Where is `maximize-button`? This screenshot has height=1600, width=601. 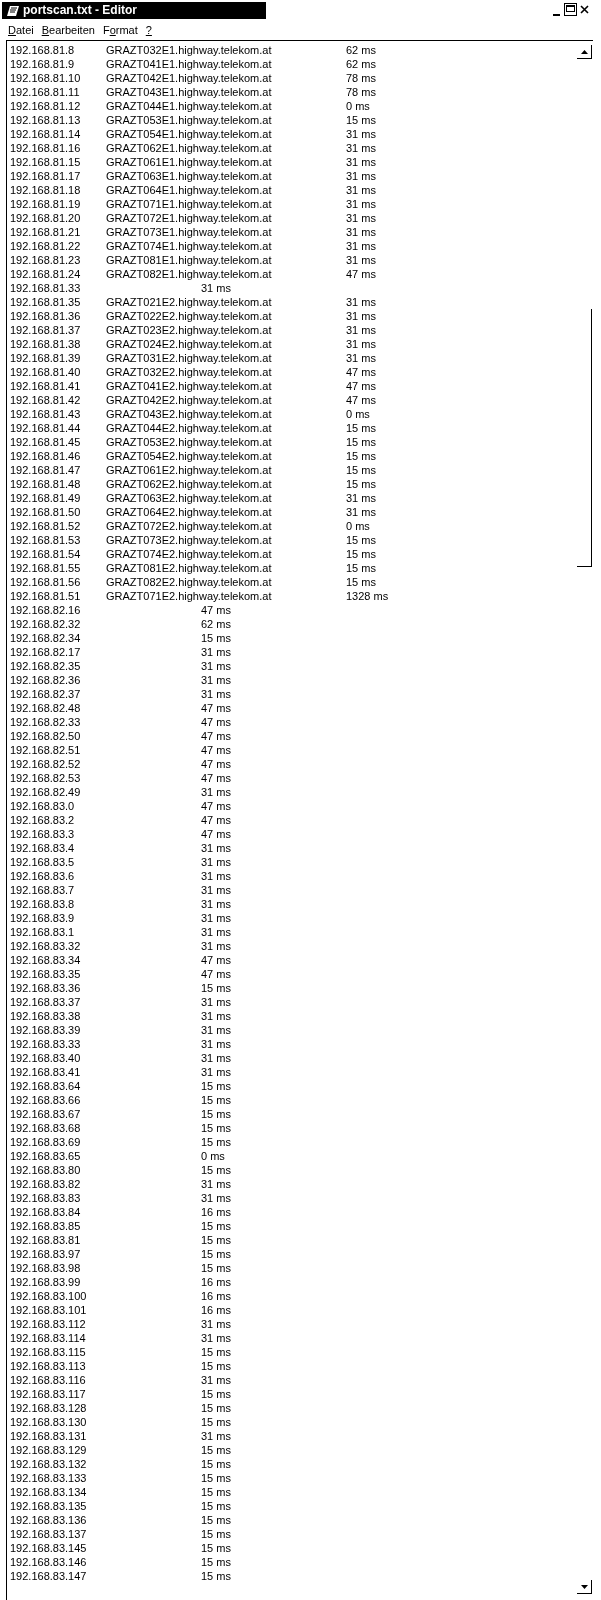
maximize-button is located at coordinates (570, 9).